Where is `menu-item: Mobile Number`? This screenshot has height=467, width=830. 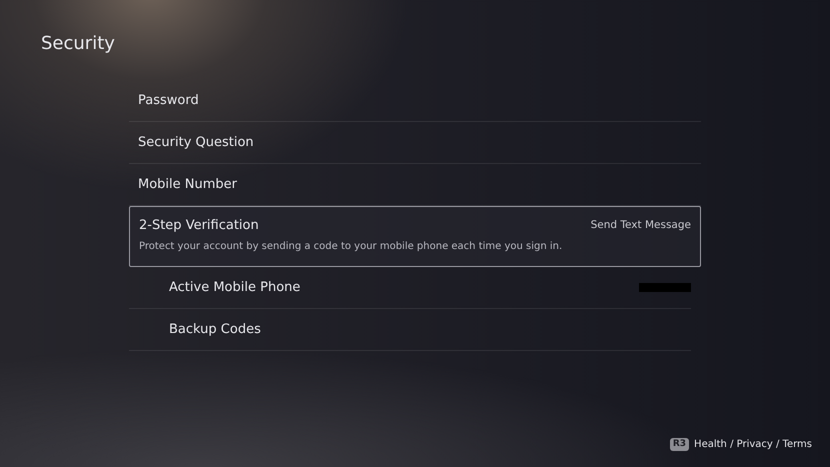 menu-item: Mobile Number is located at coordinates (415, 185).